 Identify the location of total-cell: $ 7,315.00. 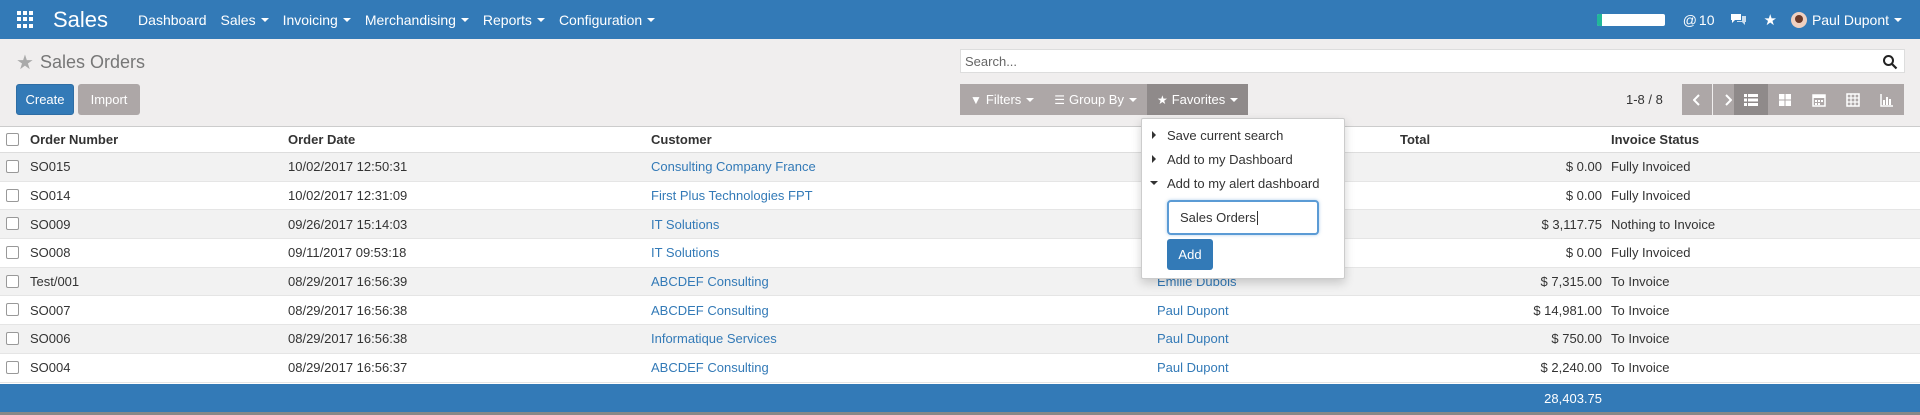
(1571, 282).